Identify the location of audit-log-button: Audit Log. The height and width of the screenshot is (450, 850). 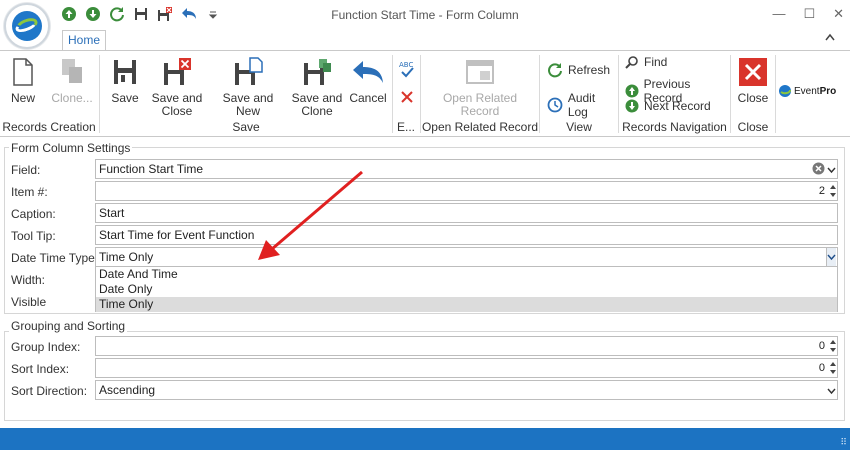
(582, 105).